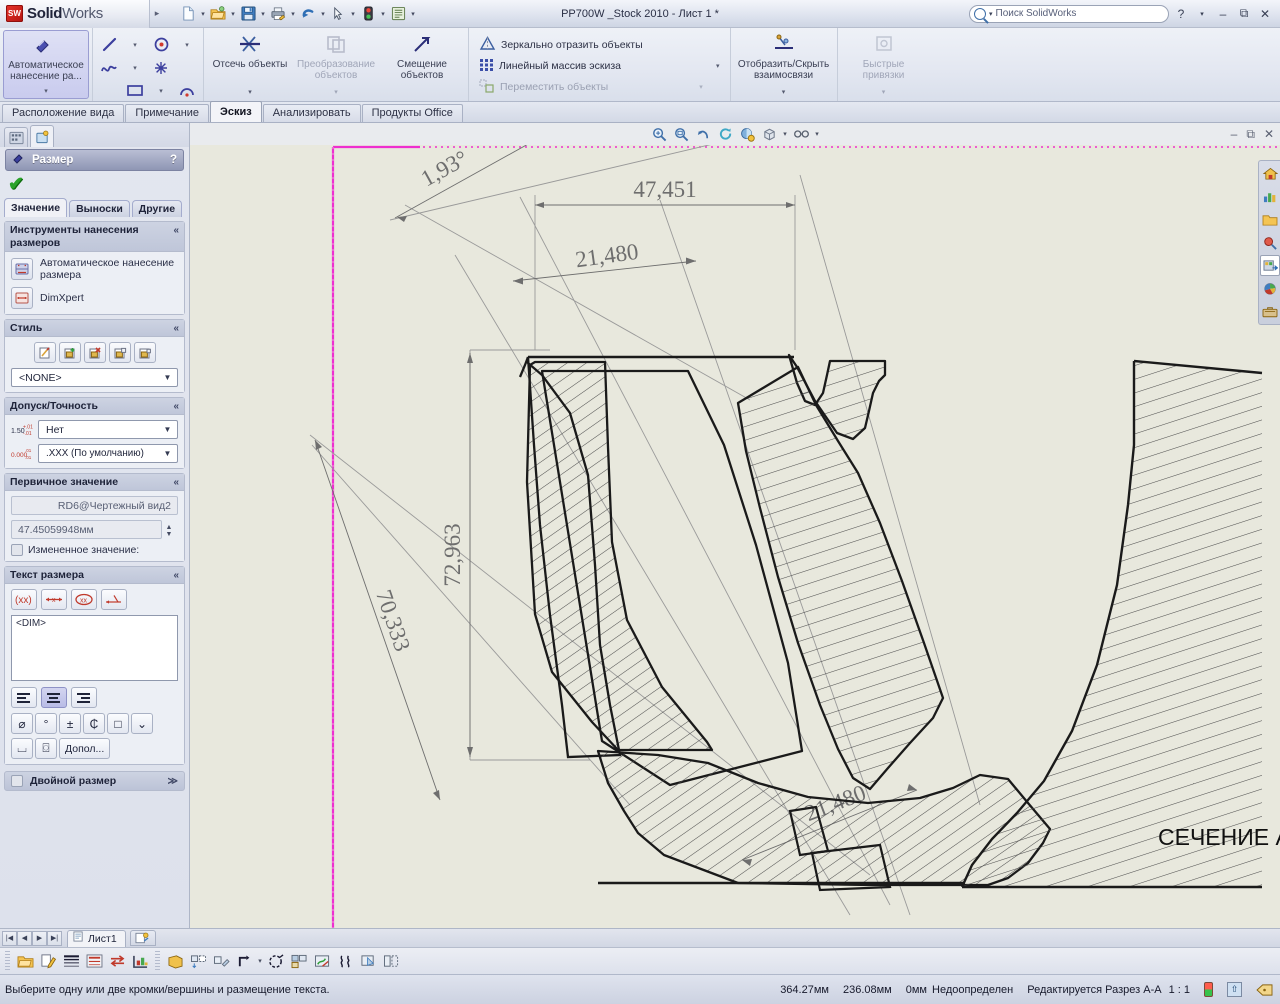 The width and height of the screenshot is (1280, 1004). Describe the element at coordinates (173, 160) in the screenshot. I see `panel-help-button: ?` at that location.